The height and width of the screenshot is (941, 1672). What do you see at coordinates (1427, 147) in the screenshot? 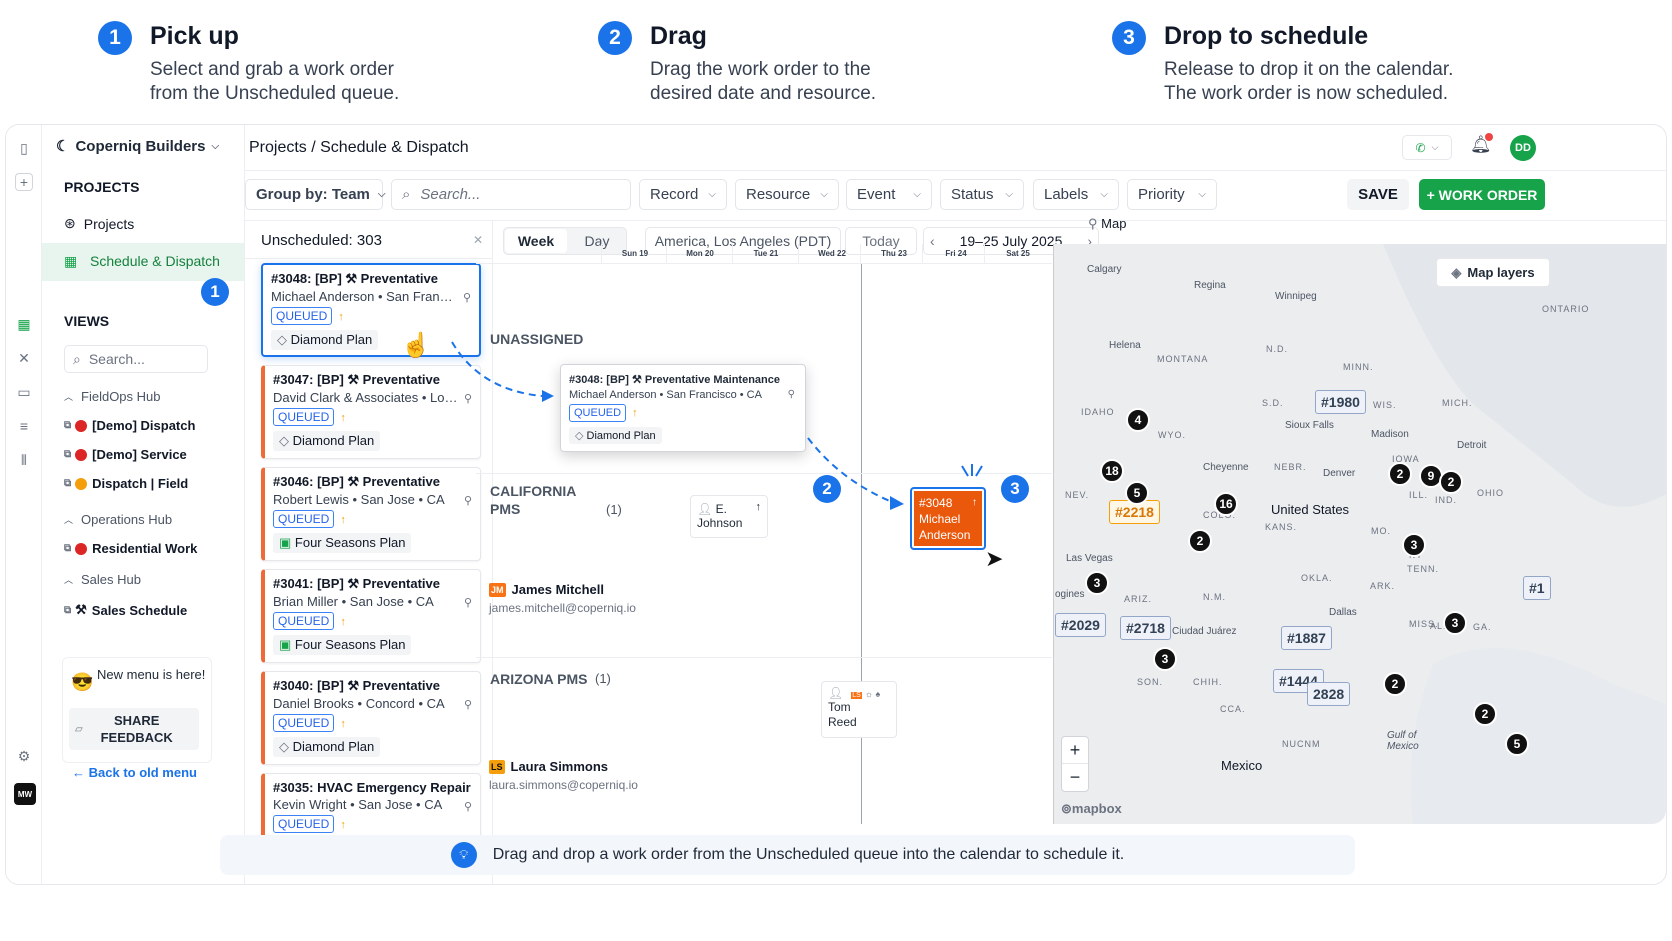
I see `phone-dropdown: ✆ ⌵` at bounding box center [1427, 147].